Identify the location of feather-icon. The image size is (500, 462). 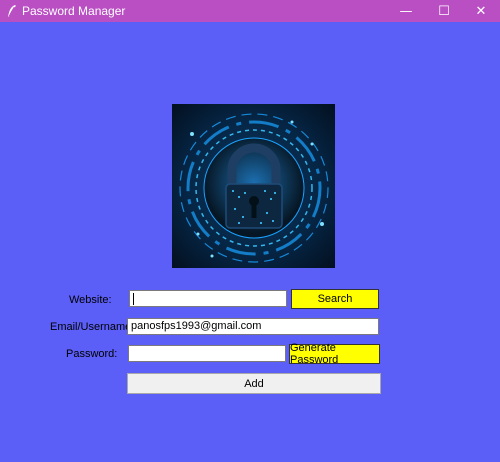
(12, 11).